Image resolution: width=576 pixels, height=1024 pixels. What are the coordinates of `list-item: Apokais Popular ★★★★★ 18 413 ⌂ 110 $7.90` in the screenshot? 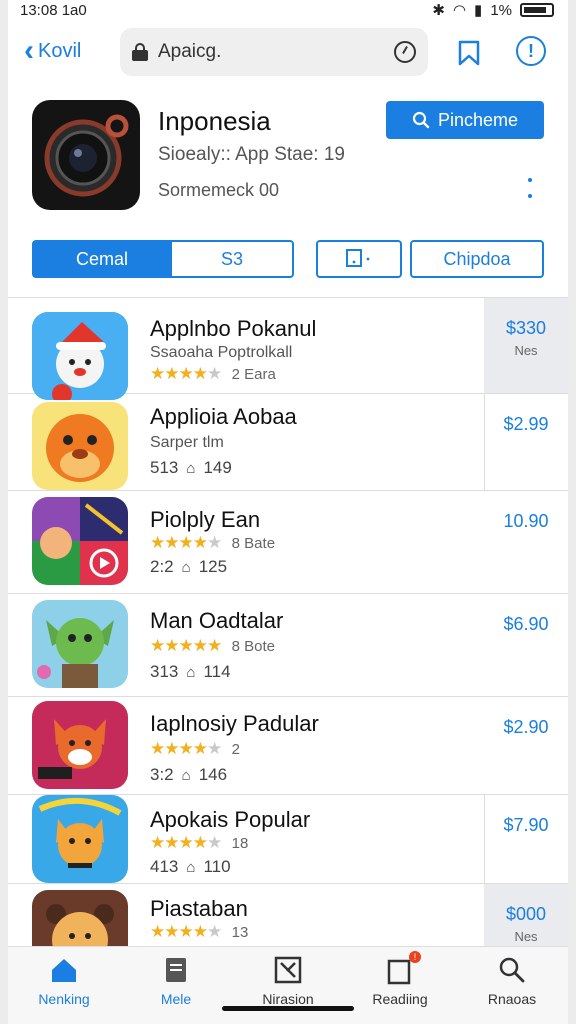 It's located at (288, 839).